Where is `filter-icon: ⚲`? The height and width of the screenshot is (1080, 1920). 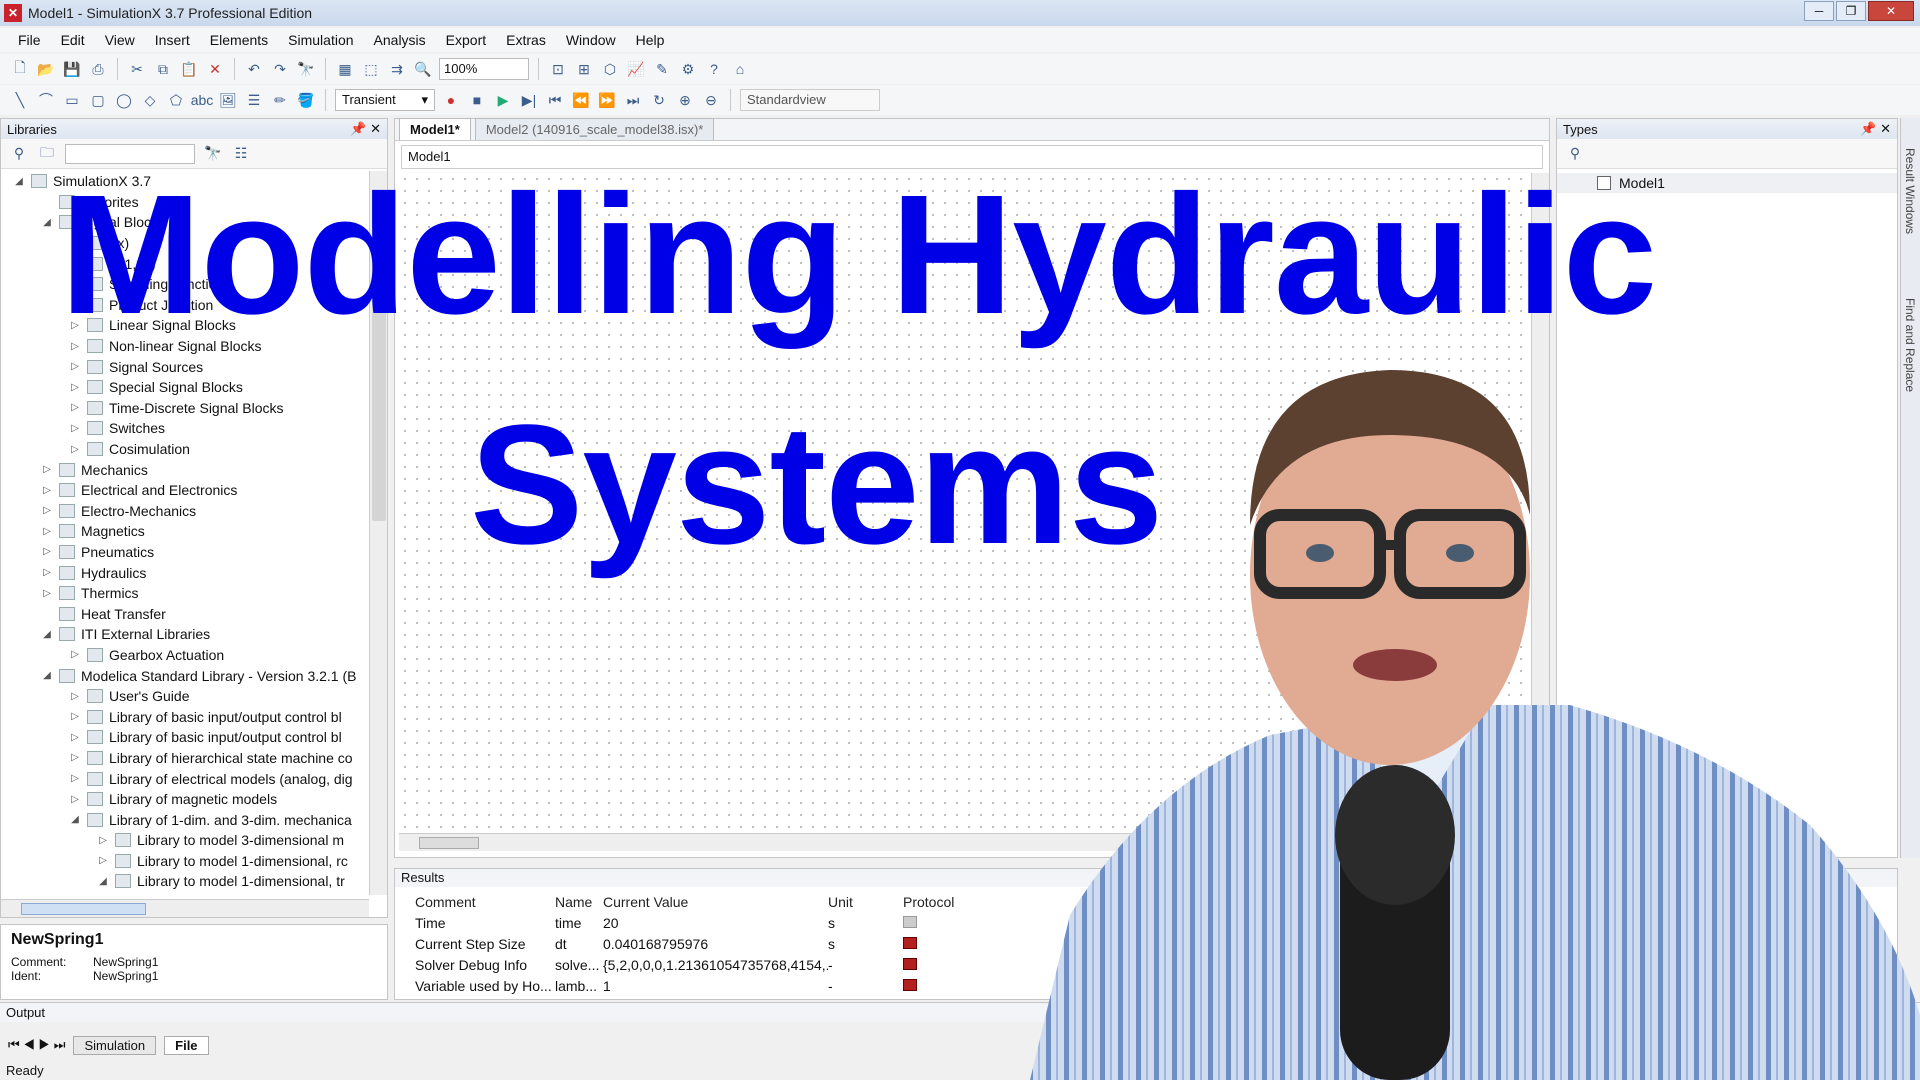 filter-icon: ⚲ is located at coordinates (19, 154).